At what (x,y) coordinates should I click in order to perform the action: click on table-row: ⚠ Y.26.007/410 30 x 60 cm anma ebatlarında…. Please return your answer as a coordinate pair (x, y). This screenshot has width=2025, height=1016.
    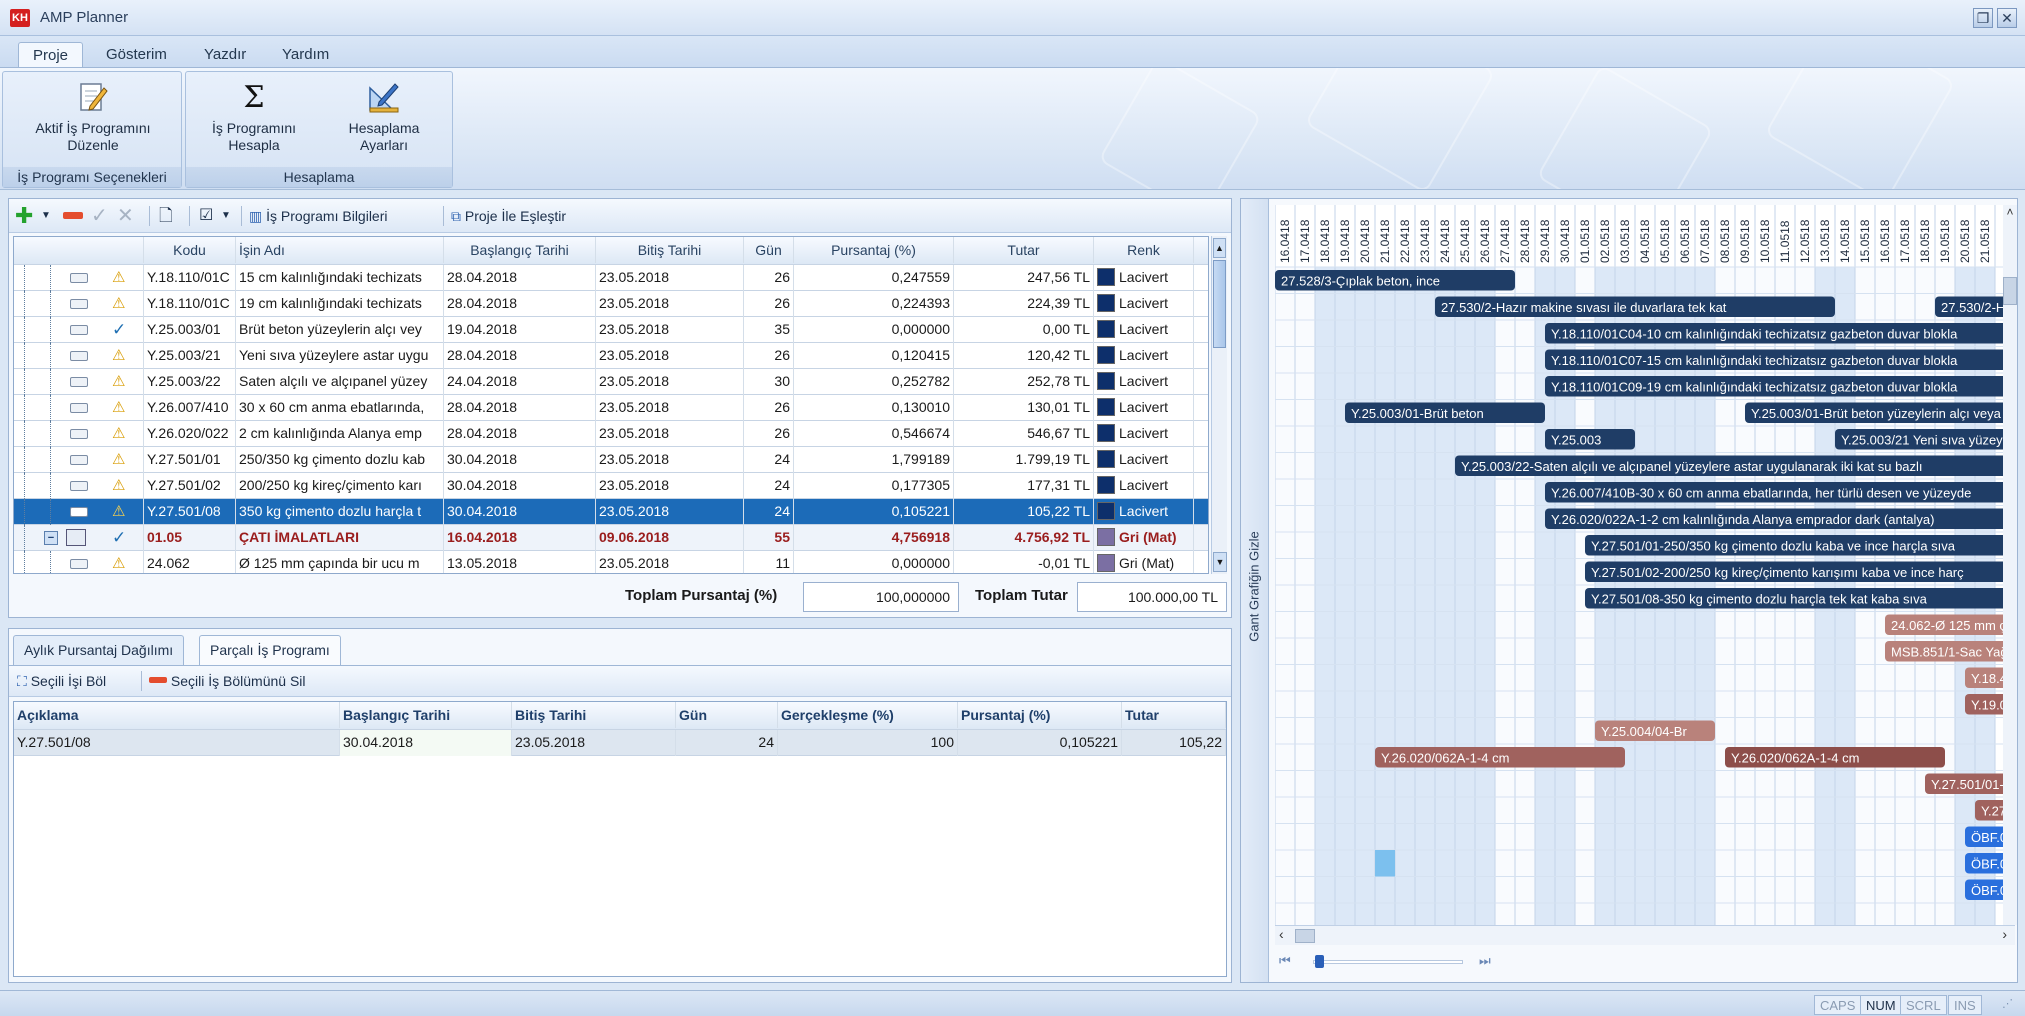
    Looking at the image, I should click on (611, 408).